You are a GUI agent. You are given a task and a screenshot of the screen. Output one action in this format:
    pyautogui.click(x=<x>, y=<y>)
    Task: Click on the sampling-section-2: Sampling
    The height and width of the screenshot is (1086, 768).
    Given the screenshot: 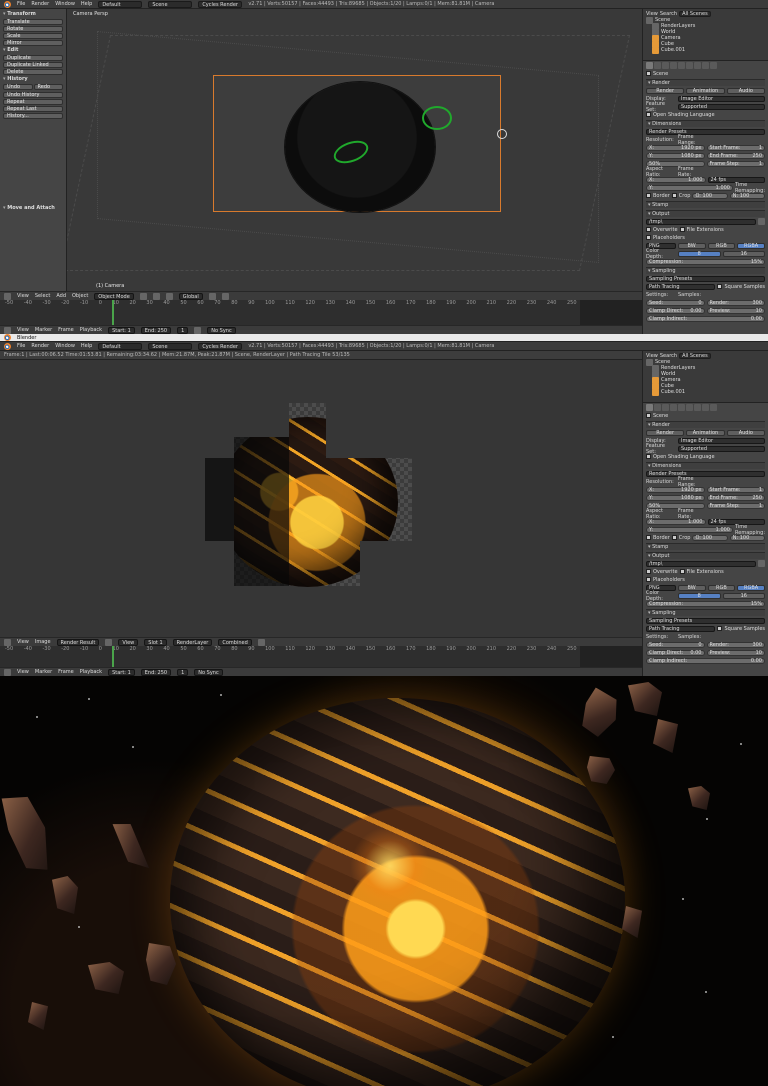 What is the action you would take?
    pyautogui.click(x=705, y=612)
    